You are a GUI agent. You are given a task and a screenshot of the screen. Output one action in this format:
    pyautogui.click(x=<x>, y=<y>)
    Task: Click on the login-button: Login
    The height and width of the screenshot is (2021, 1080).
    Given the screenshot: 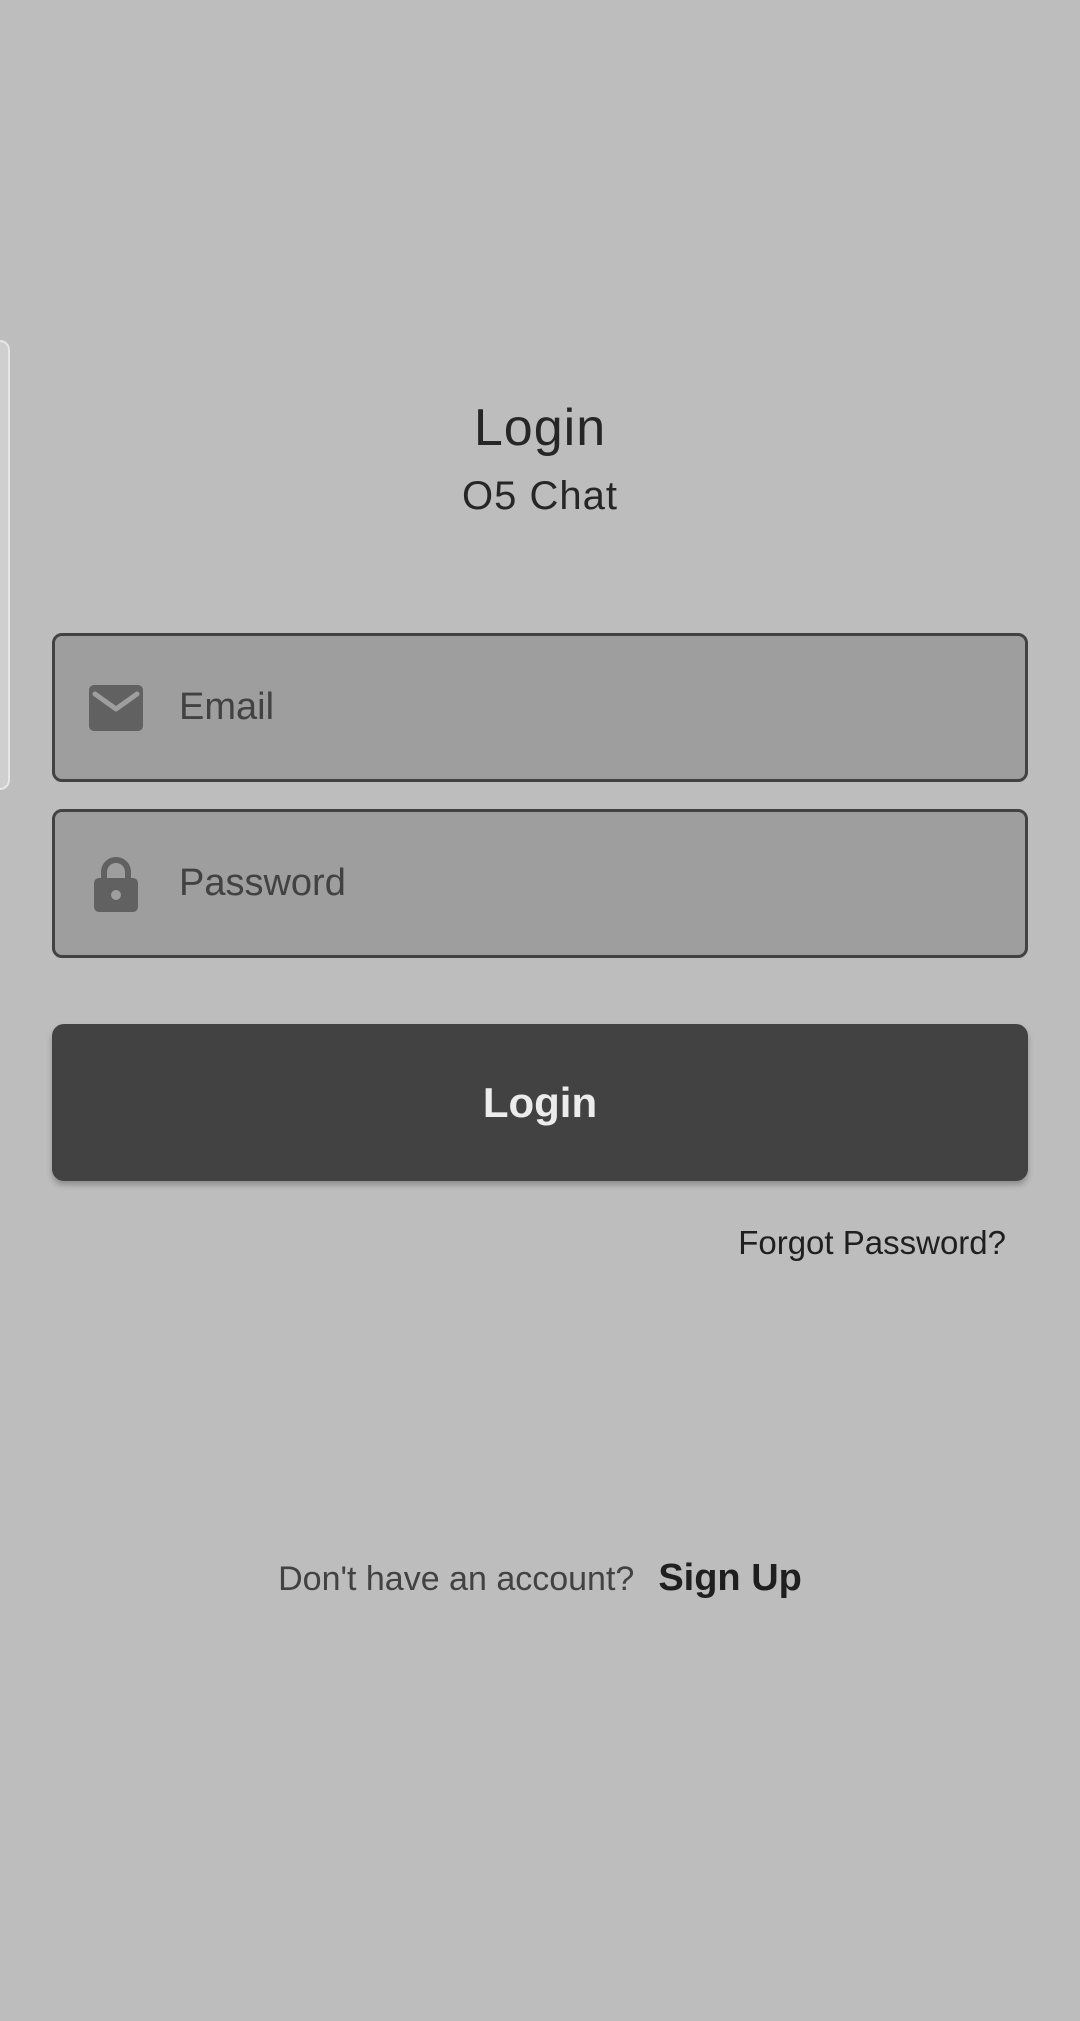 What is the action you would take?
    pyautogui.click(x=540, y=1102)
    